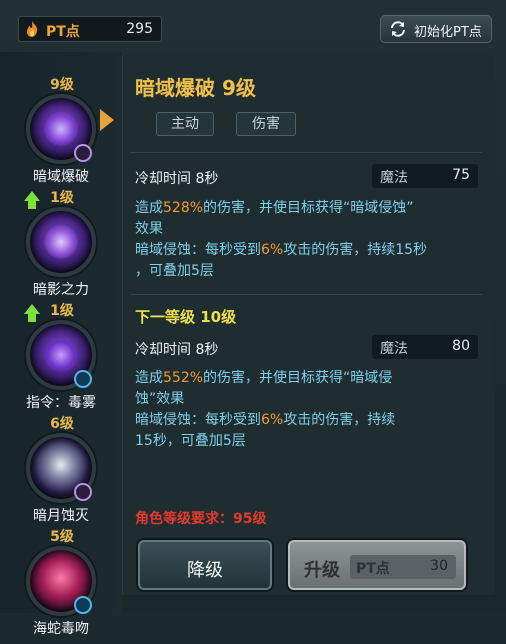  I want to click on skill-level: 6级, so click(62, 424).